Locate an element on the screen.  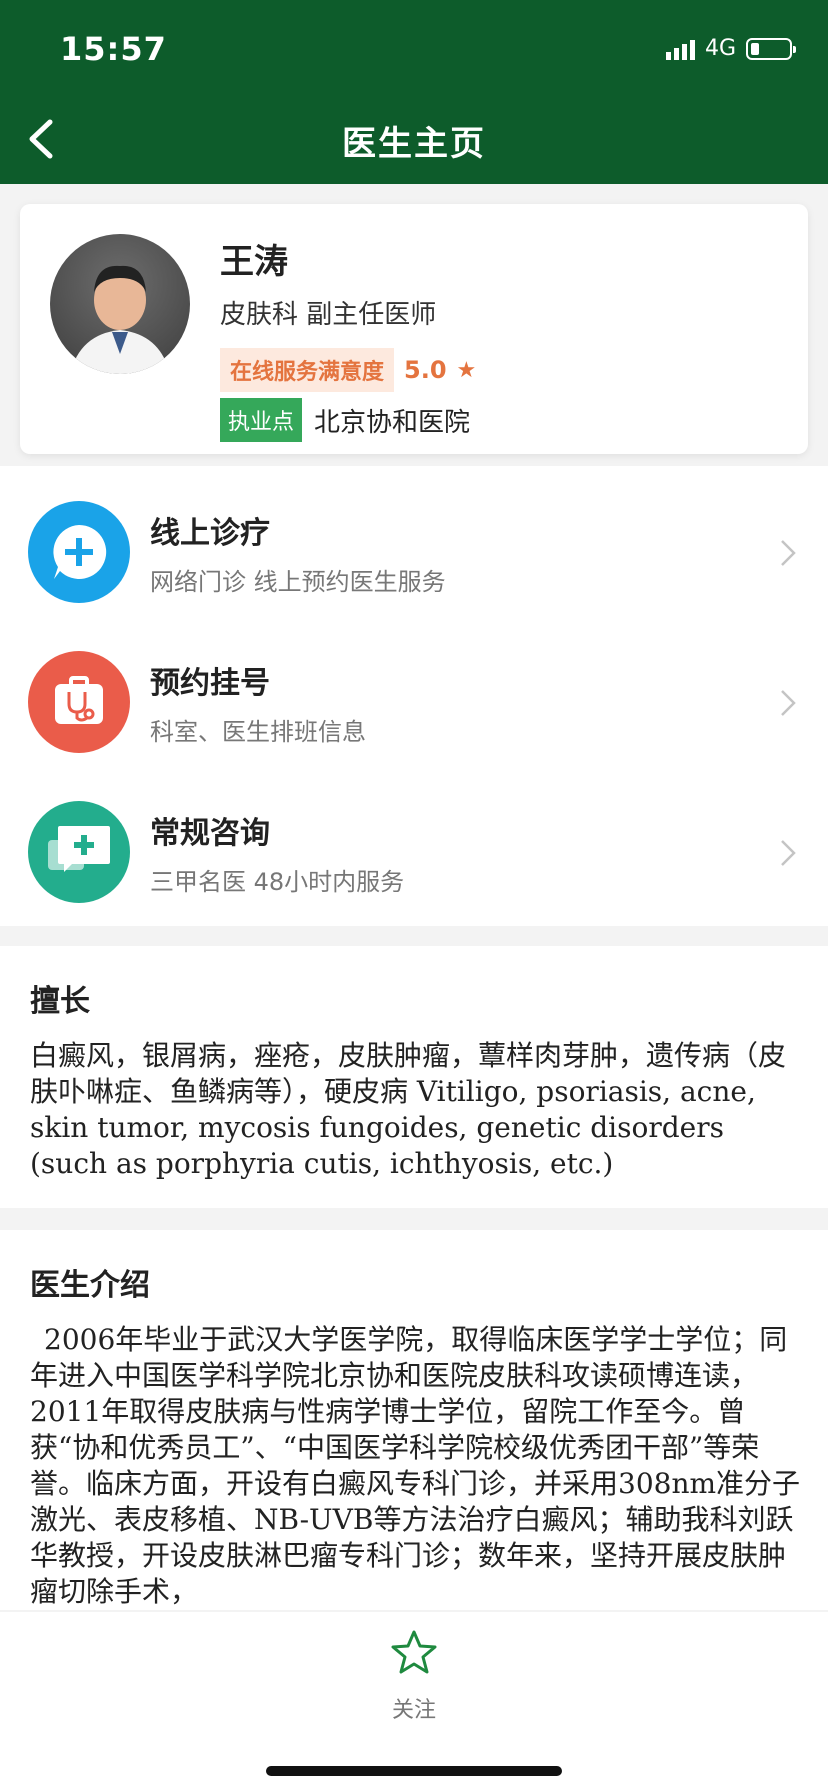
satisfaction-score: 5.0 is located at coordinates (425, 370).